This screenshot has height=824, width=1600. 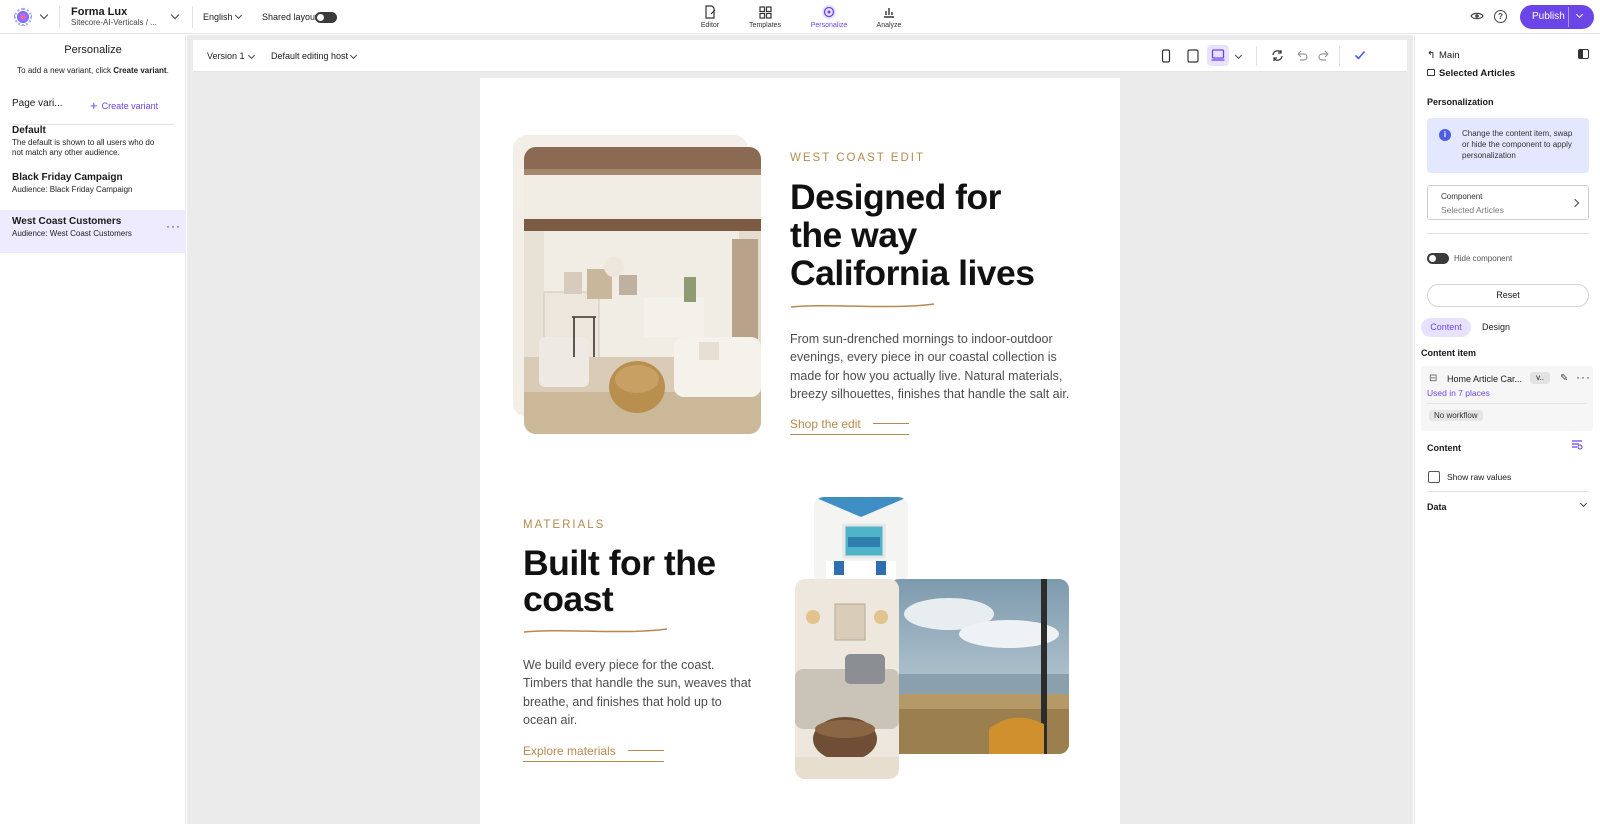 What do you see at coordinates (1449, 55) in the screenshot?
I see `breadcrumb-main: Main` at bounding box center [1449, 55].